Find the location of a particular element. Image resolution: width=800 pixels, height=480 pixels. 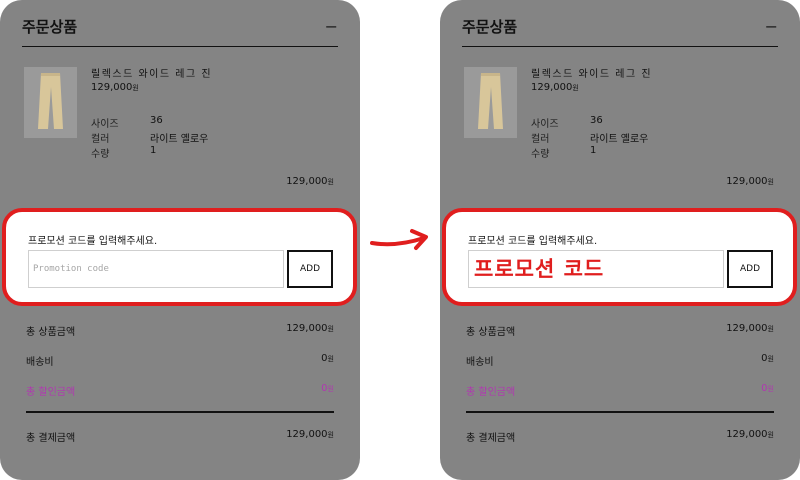

promo-code-input is located at coordinates (156, 269).